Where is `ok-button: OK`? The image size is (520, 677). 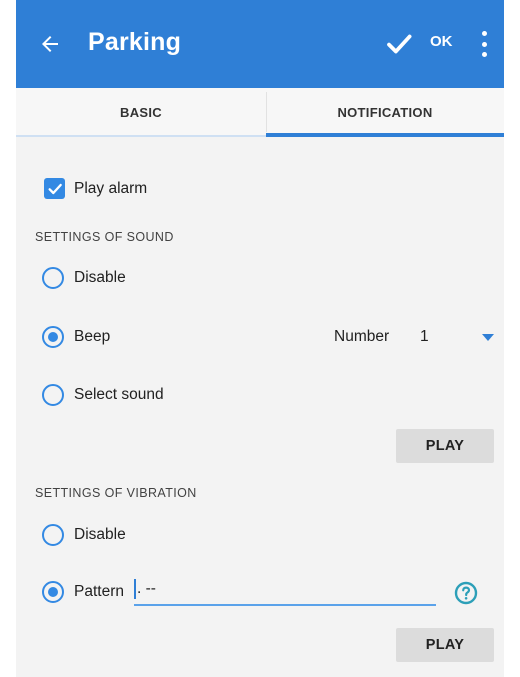 ok-button: OK is located at coordinates (441, 41).